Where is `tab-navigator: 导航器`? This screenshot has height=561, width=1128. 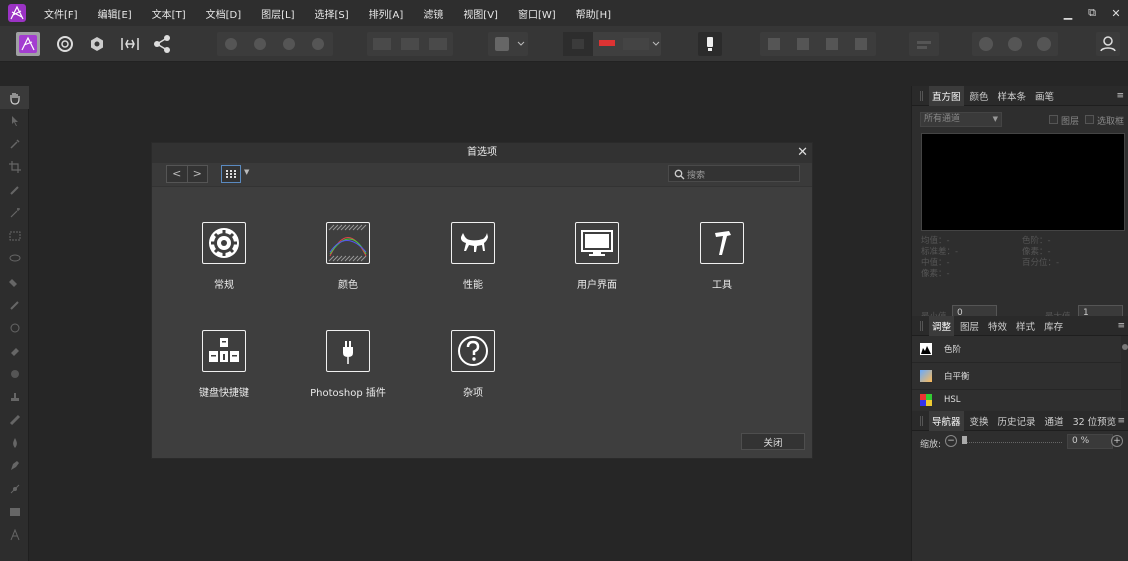 tab-navigator: 导航器 is located at coordinates (946, 420).